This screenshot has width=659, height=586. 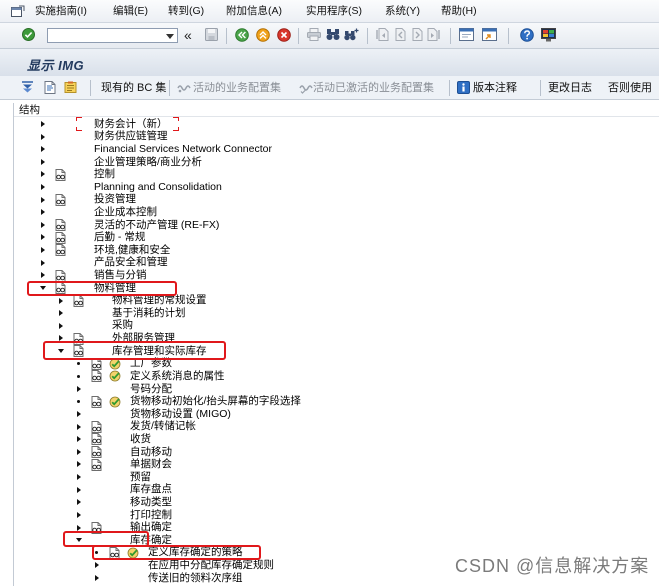 What do you see at coordinates (134, 350) in the screenshot?
I see `highlight-box-inventory-management` at bounding box center [134, 350].